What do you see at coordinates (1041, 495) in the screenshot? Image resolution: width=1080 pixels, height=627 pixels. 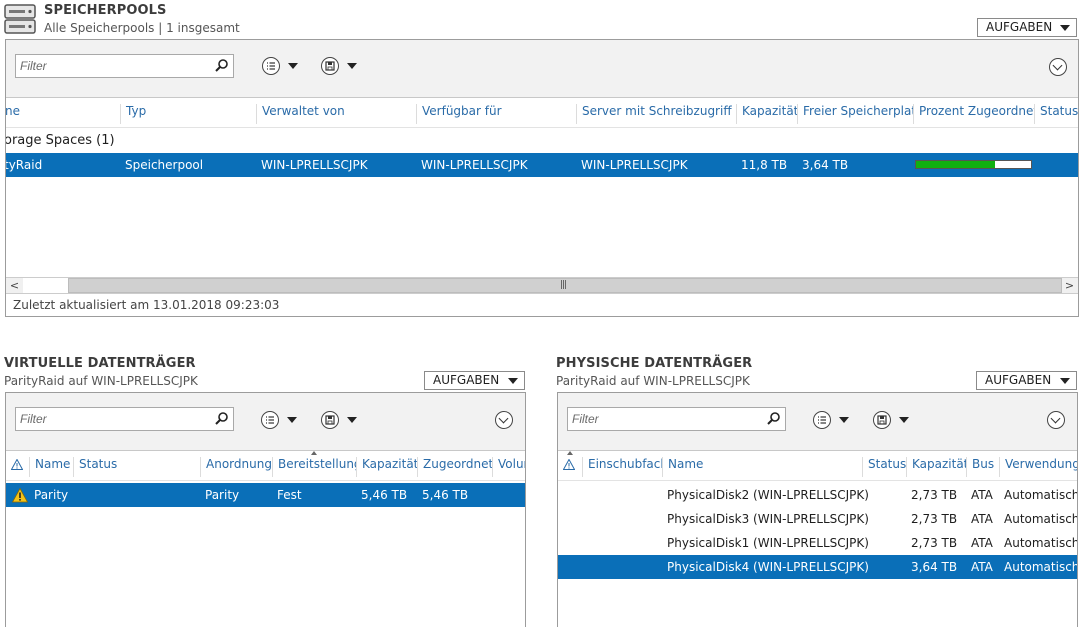 I see `pdisk-usage: Automatisch` at bounding box center [1041, 495].